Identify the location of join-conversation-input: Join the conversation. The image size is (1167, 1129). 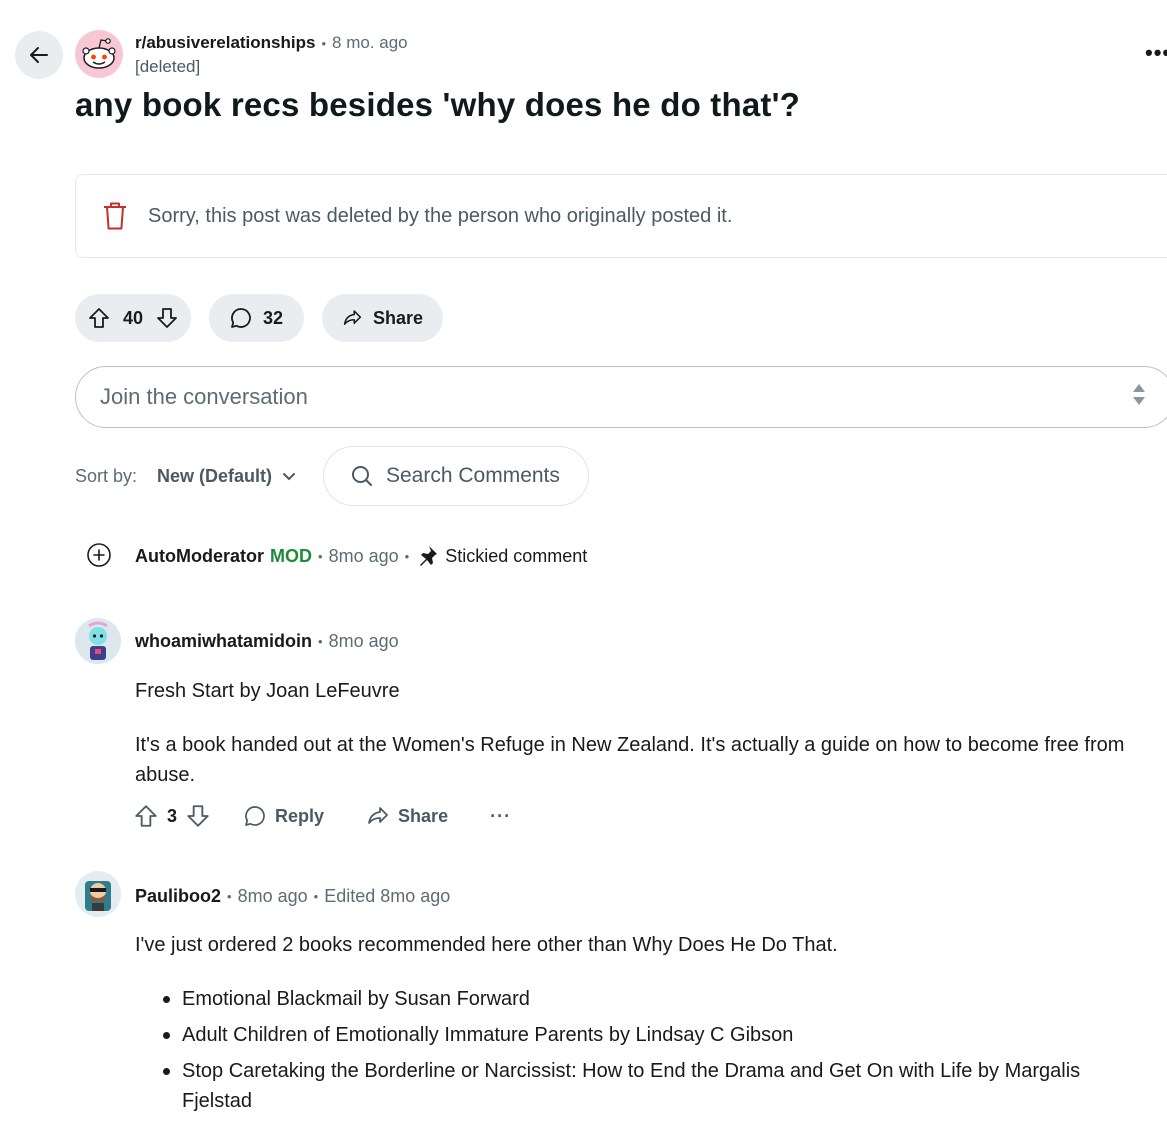
(621, 397).